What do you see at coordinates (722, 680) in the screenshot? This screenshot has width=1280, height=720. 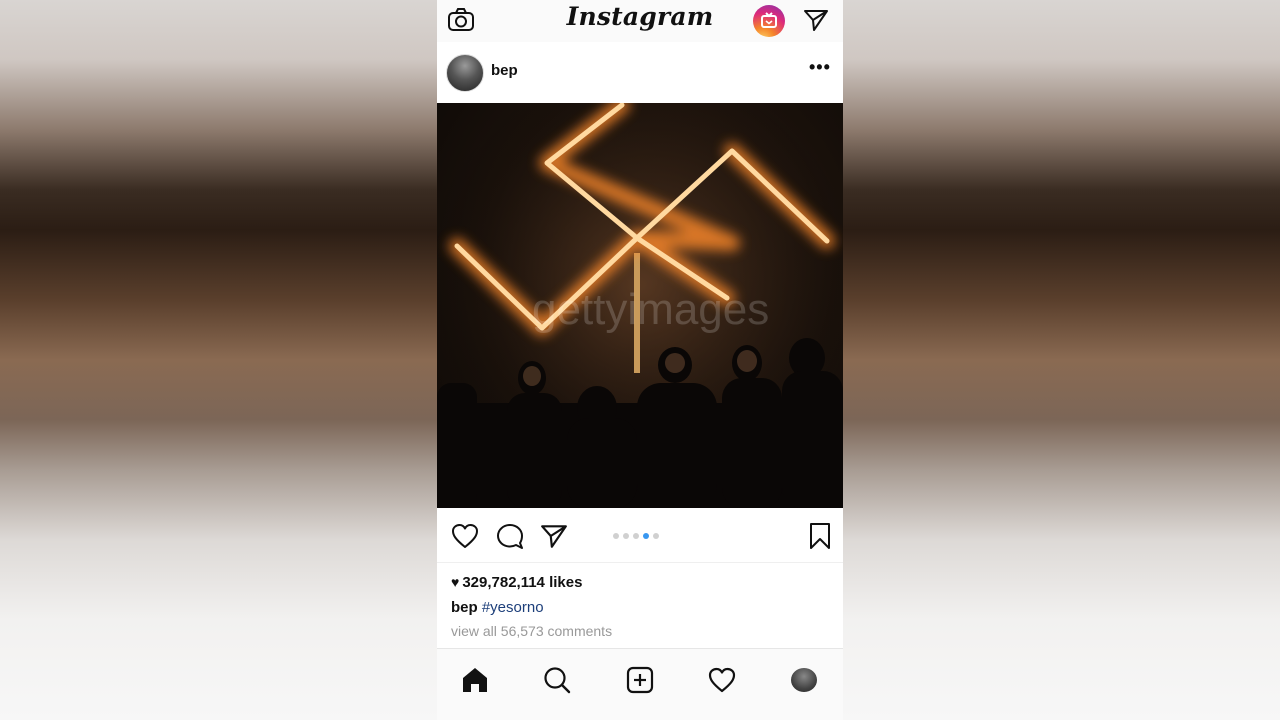 I see `activity-heart-icon` at bounding box center [722, 680].